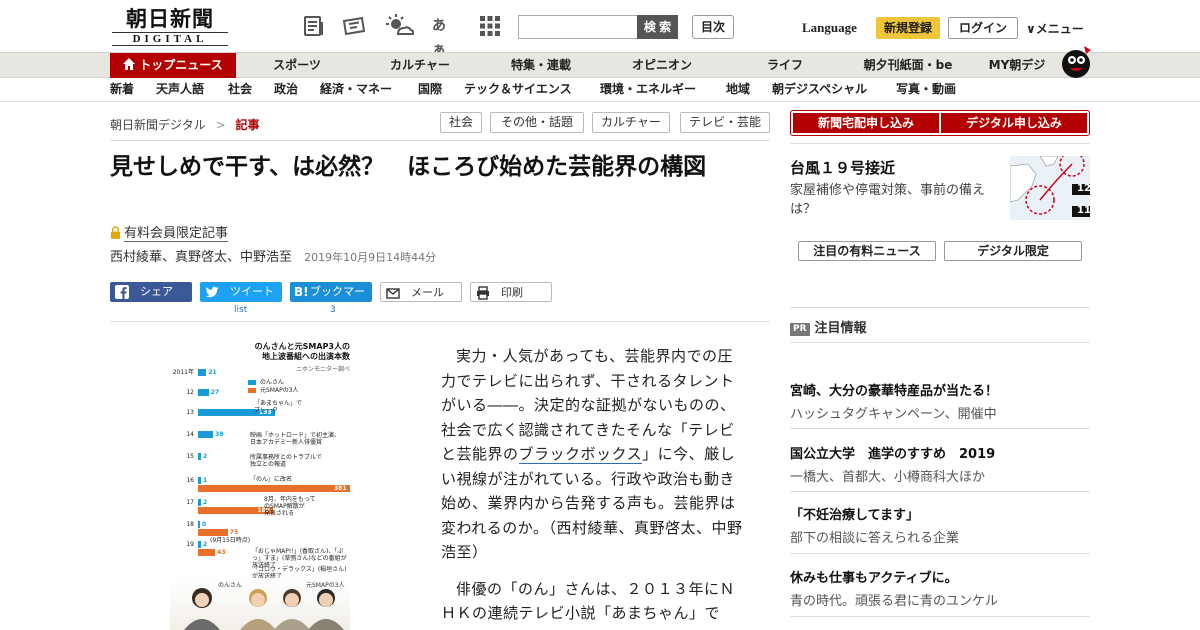 The image size is (1200, 630). What do you see at coordinates (854, 513) in the screenshot?
I see `pr-item-title: 「不妊治療してます」` at bounding box center [854, 513].